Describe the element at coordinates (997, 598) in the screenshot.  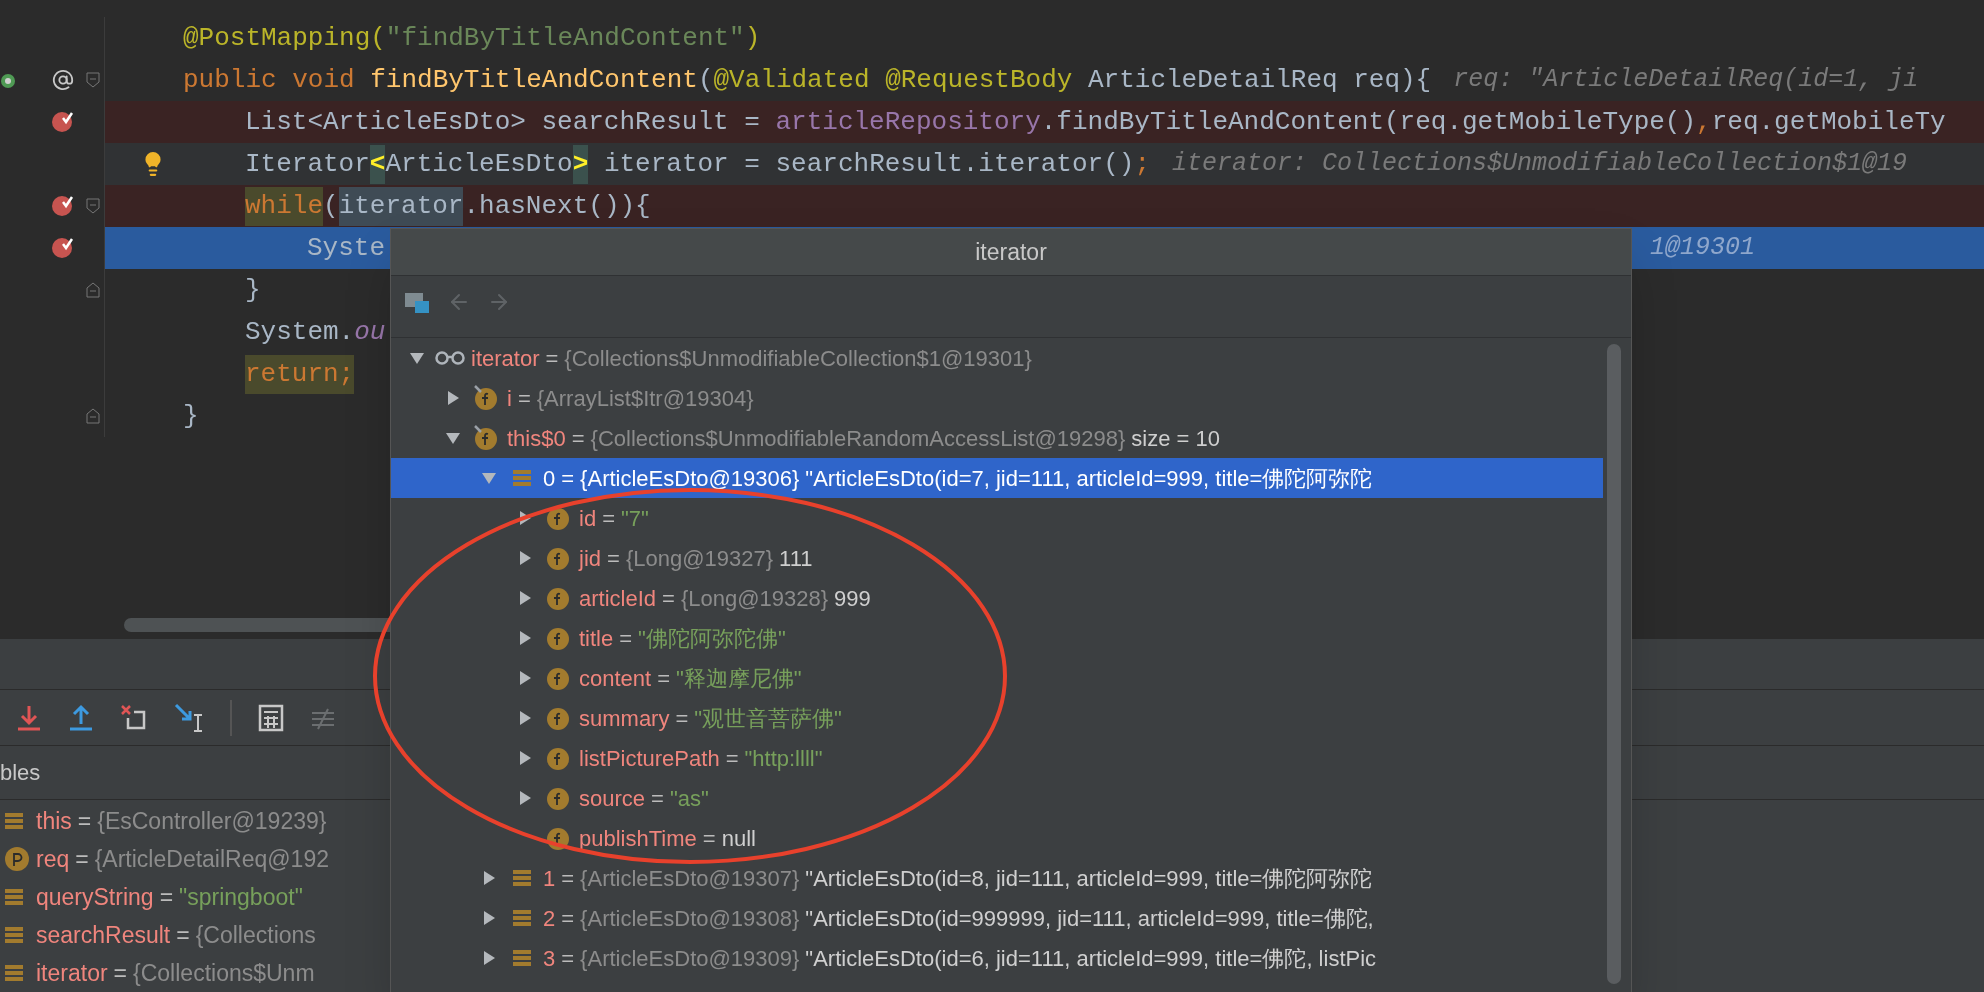
I see `tree-row: articleId = {Long@19328} 999` at that location.